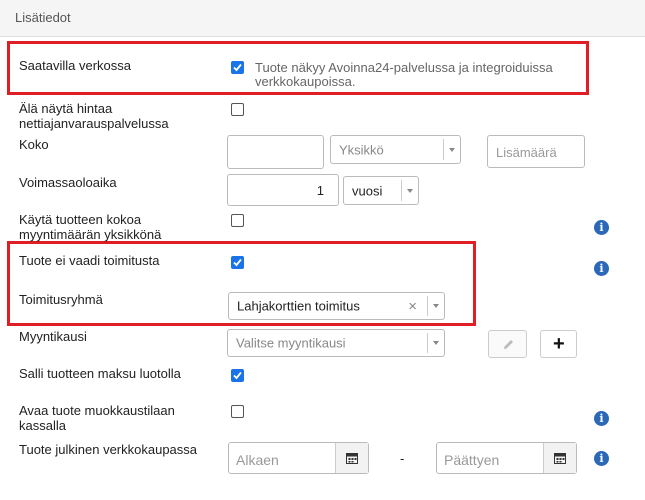 The width and height of the screenshot is (645, 500). What do you see at coordinates (275, 152) in the screenshot?
I see `koko-input` at bounding box center [275, 152].